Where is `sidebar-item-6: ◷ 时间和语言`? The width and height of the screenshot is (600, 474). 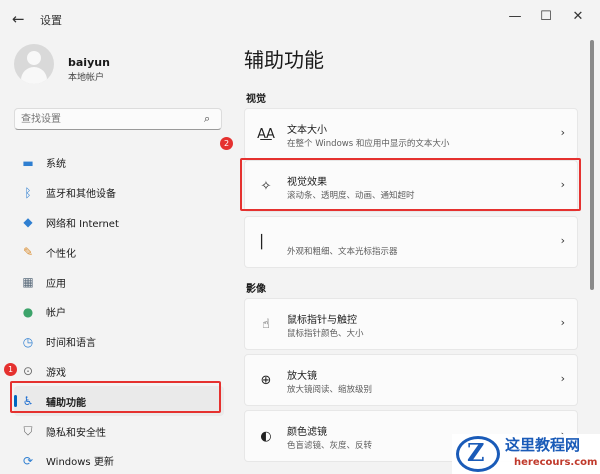
sidebar-item-6: ◷ 时间和语言 is located at coordinates (119, 342).